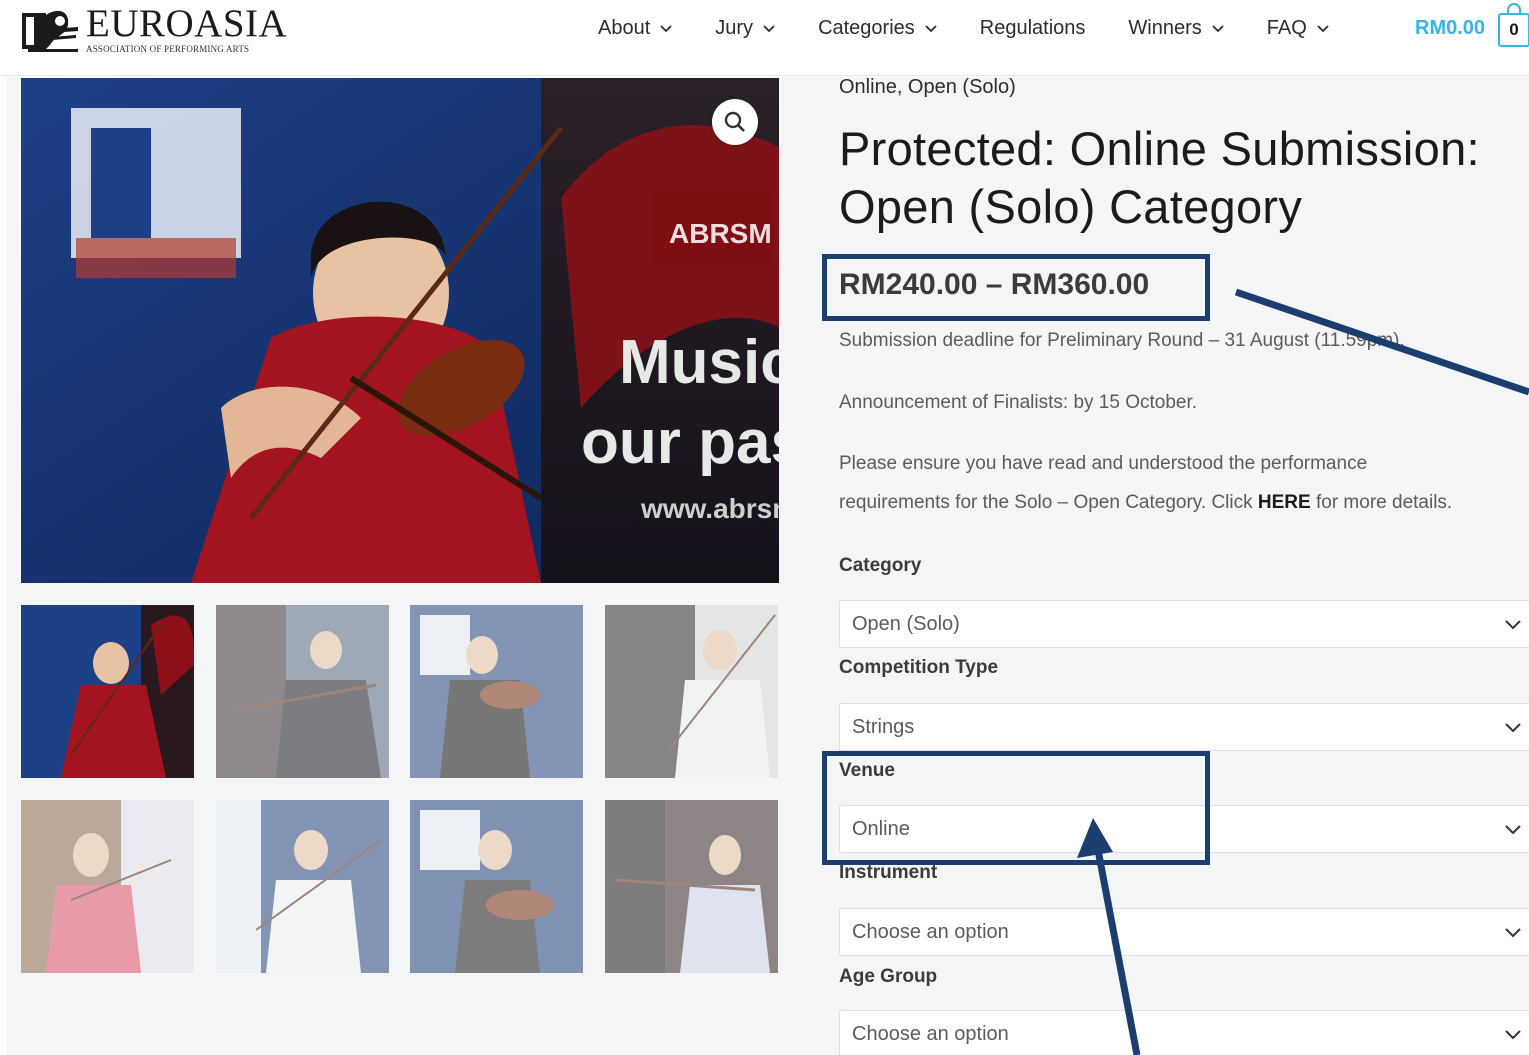 The image size is (1529, 1055). What do you see at coordinates (680, 442) in the screenshot?
I see `svg-text: our pas` at bounding box center [680, 442].